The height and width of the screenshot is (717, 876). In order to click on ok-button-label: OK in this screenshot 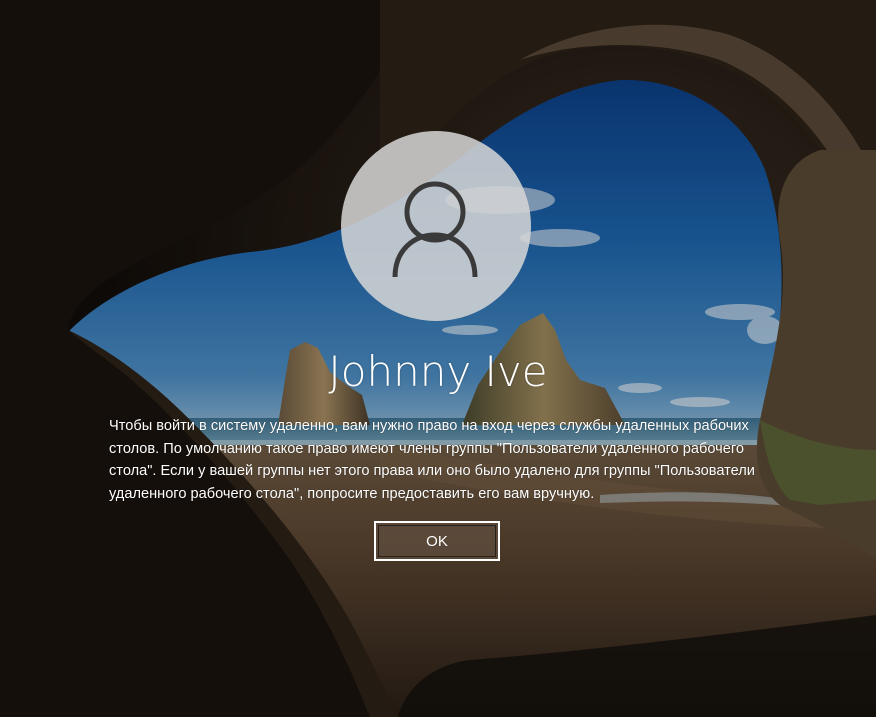, I will do `click(437, 541)`.